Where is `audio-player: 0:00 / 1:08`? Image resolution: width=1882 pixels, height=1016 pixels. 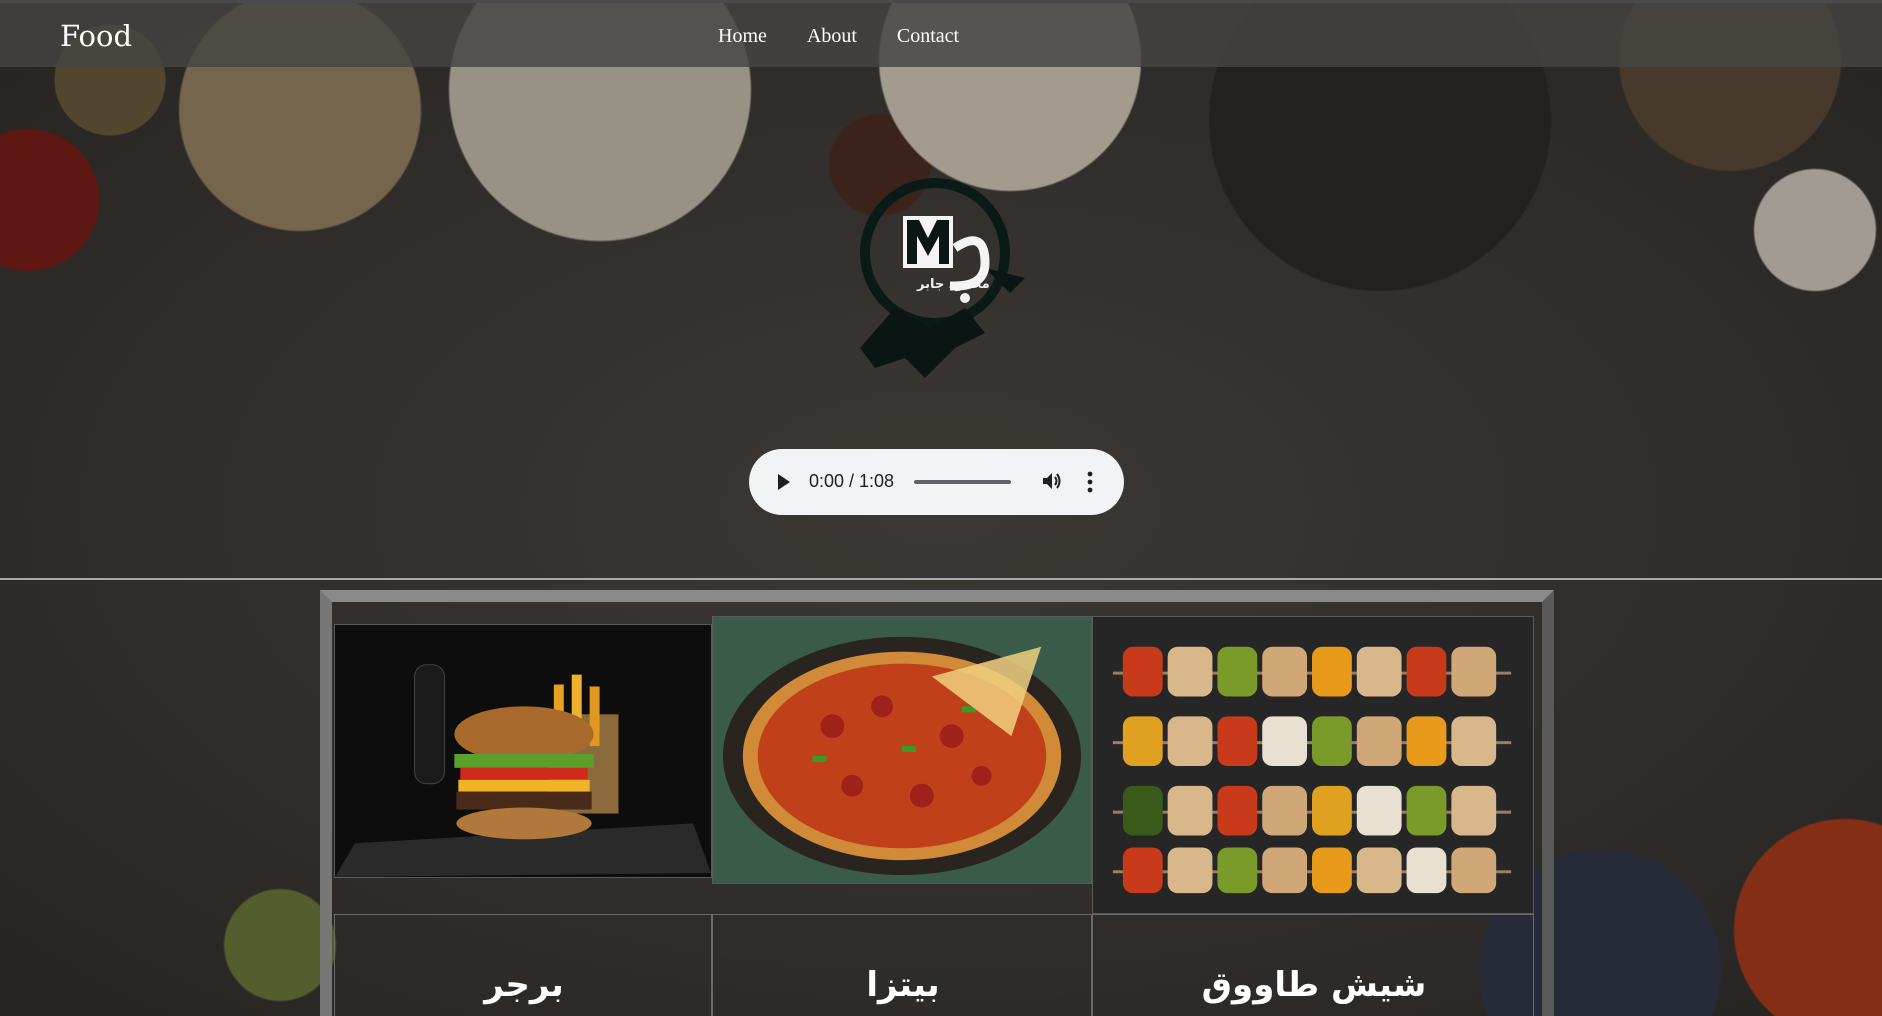 audio-player: 0:00 / 1:08 is located at coordinates (936, 482).